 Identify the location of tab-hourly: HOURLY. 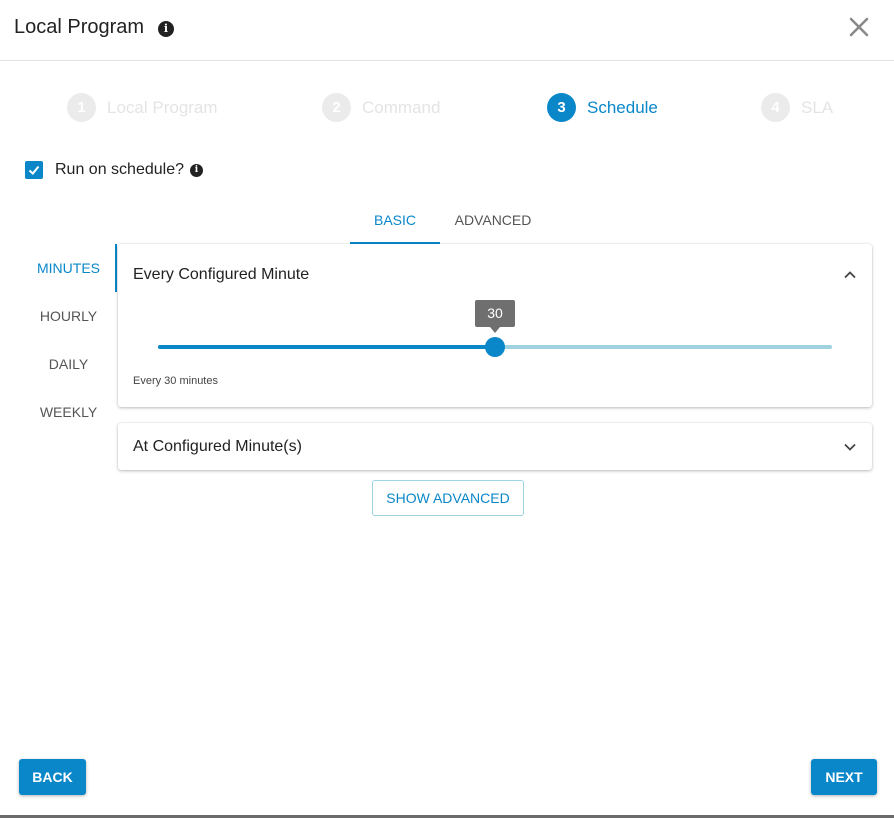
(68, 316).